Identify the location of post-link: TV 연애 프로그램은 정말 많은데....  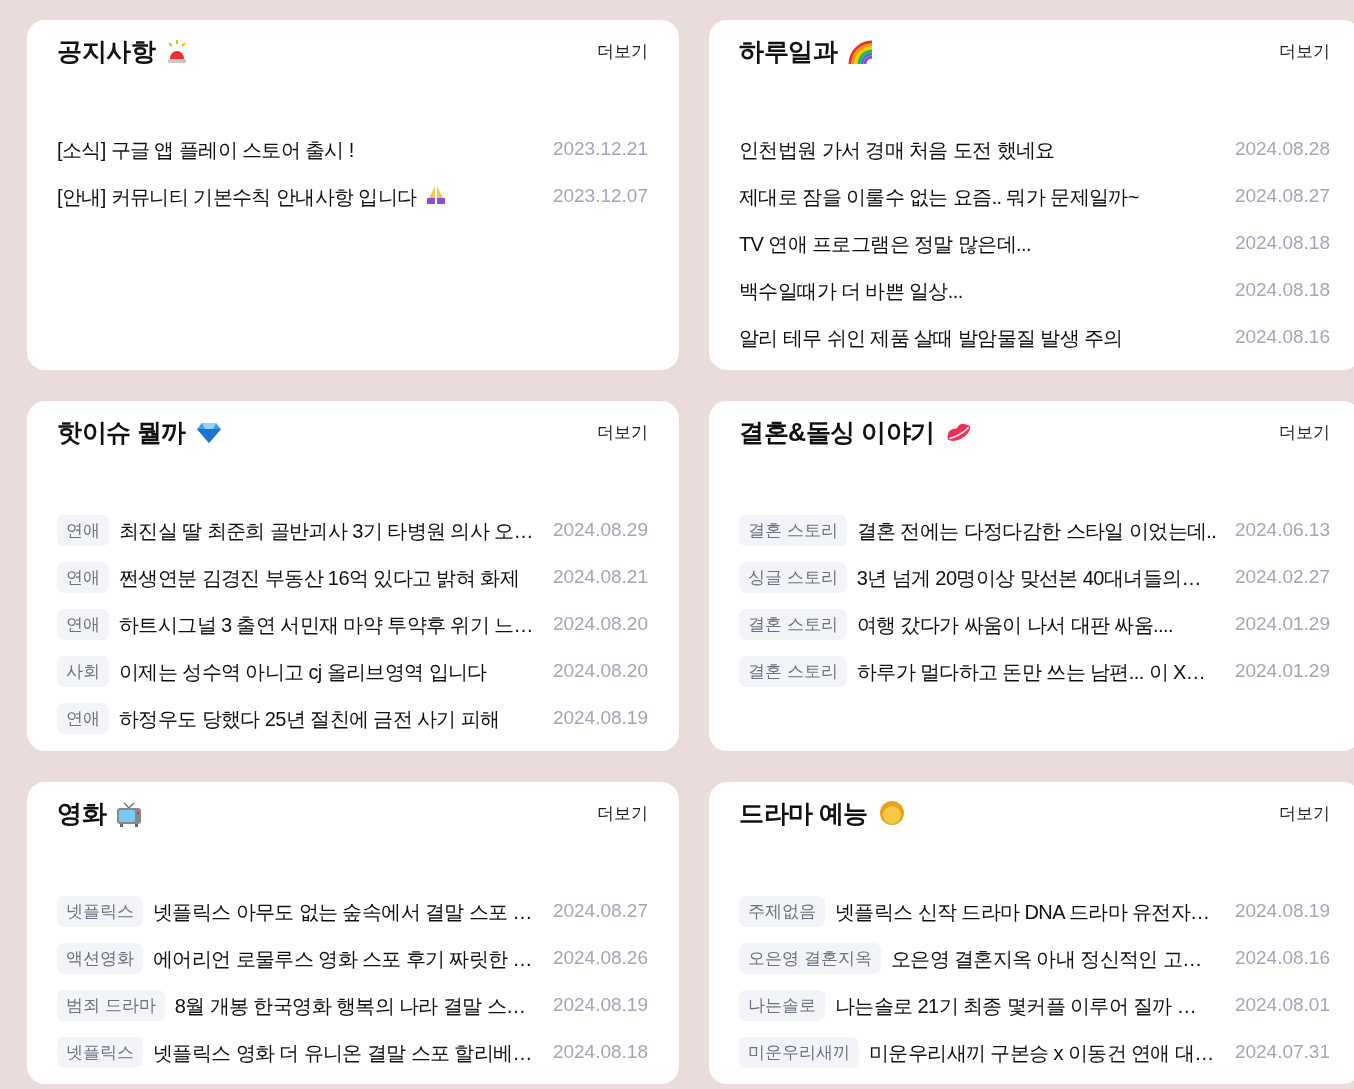
(982, 243).